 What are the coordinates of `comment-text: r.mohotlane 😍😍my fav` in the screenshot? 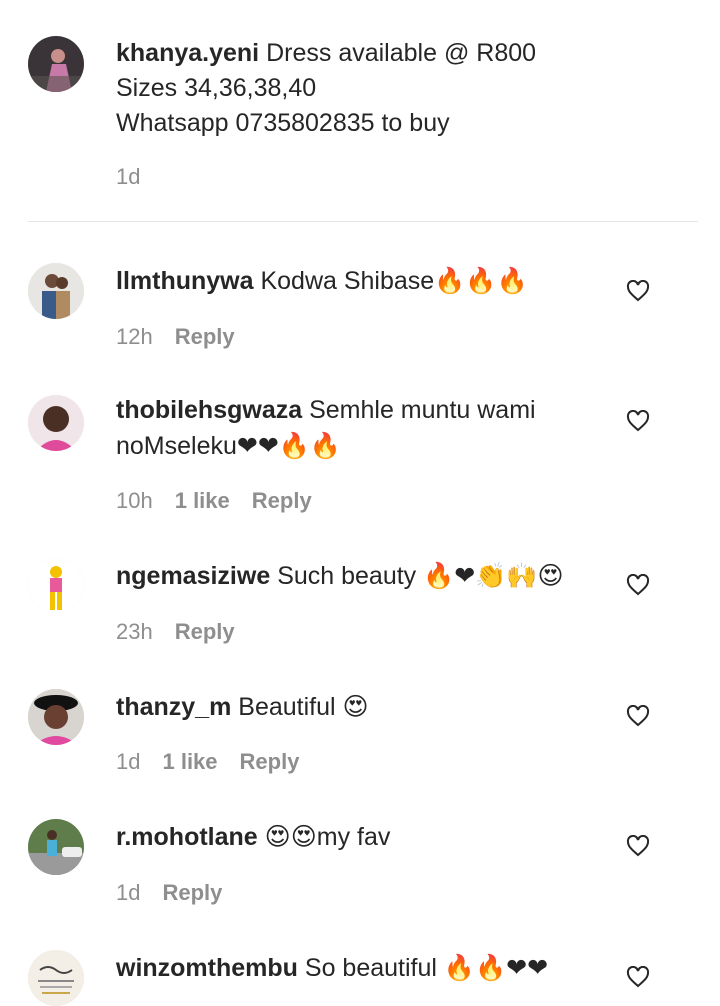 It's located at (366, 837).